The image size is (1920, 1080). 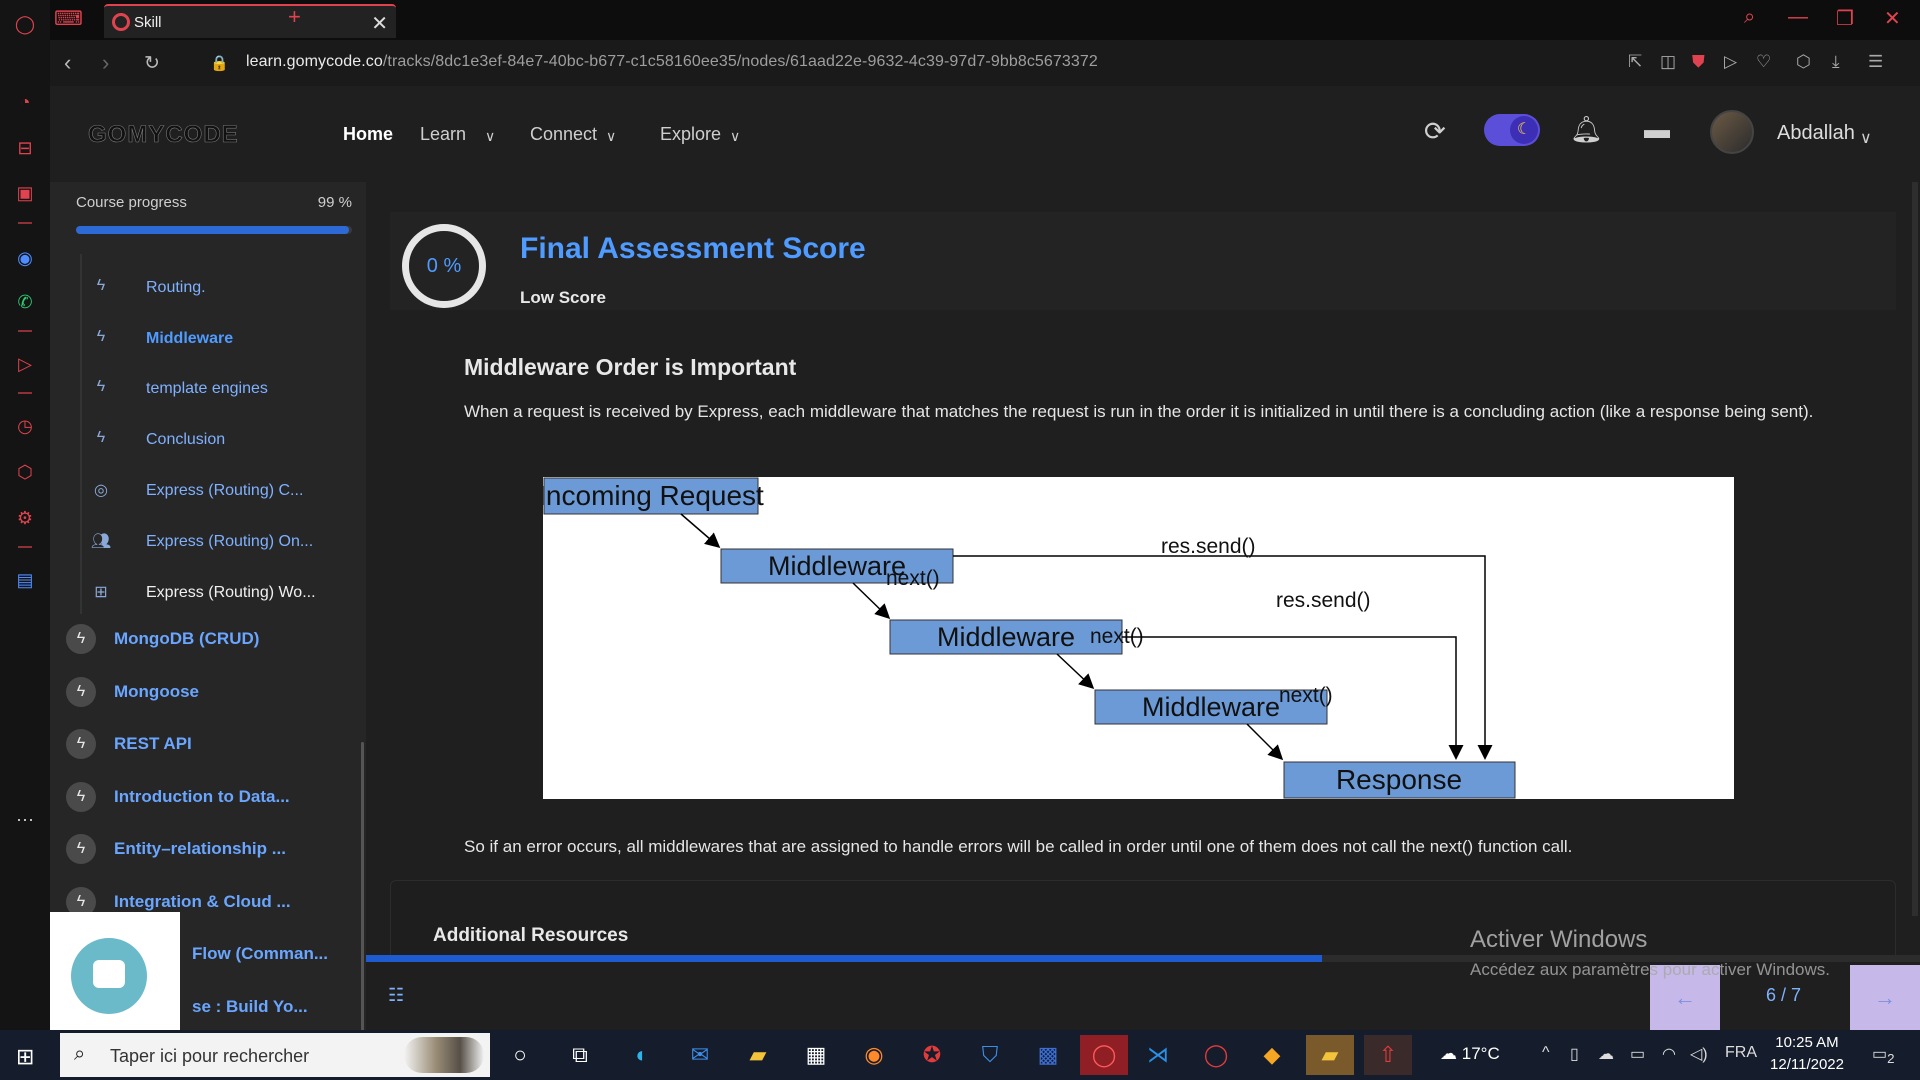 I want to click on back-icon: ‹, so click(x=67, y=63).